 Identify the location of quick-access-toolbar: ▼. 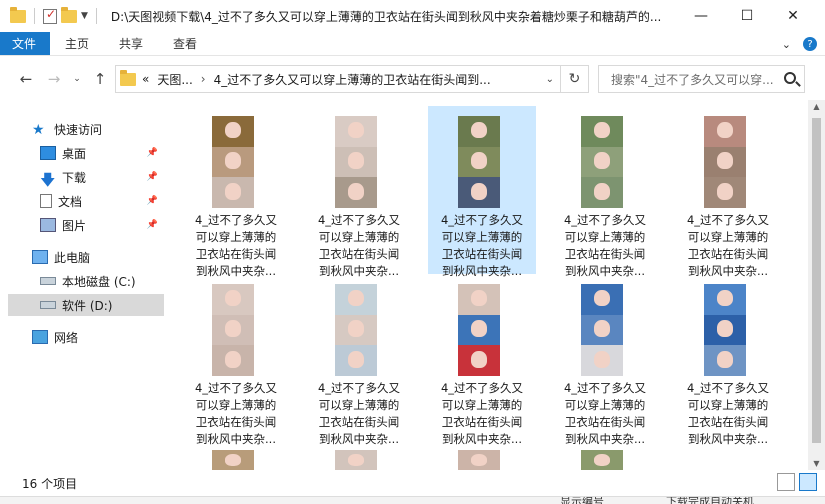
(50, 15).